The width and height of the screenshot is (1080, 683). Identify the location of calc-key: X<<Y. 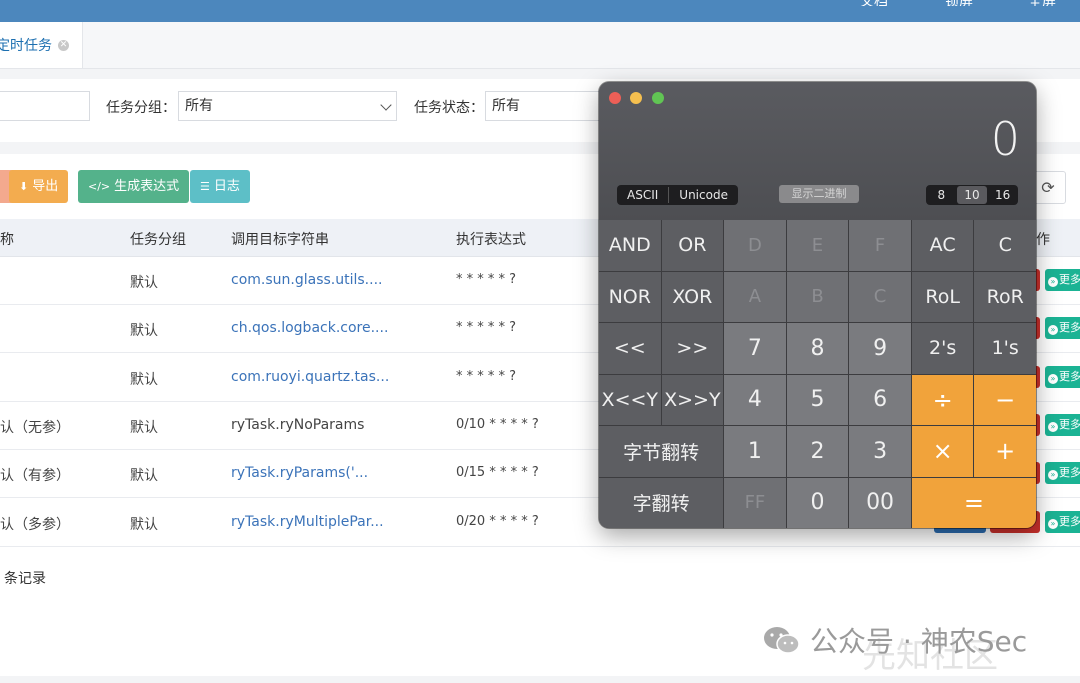
(630, 399).